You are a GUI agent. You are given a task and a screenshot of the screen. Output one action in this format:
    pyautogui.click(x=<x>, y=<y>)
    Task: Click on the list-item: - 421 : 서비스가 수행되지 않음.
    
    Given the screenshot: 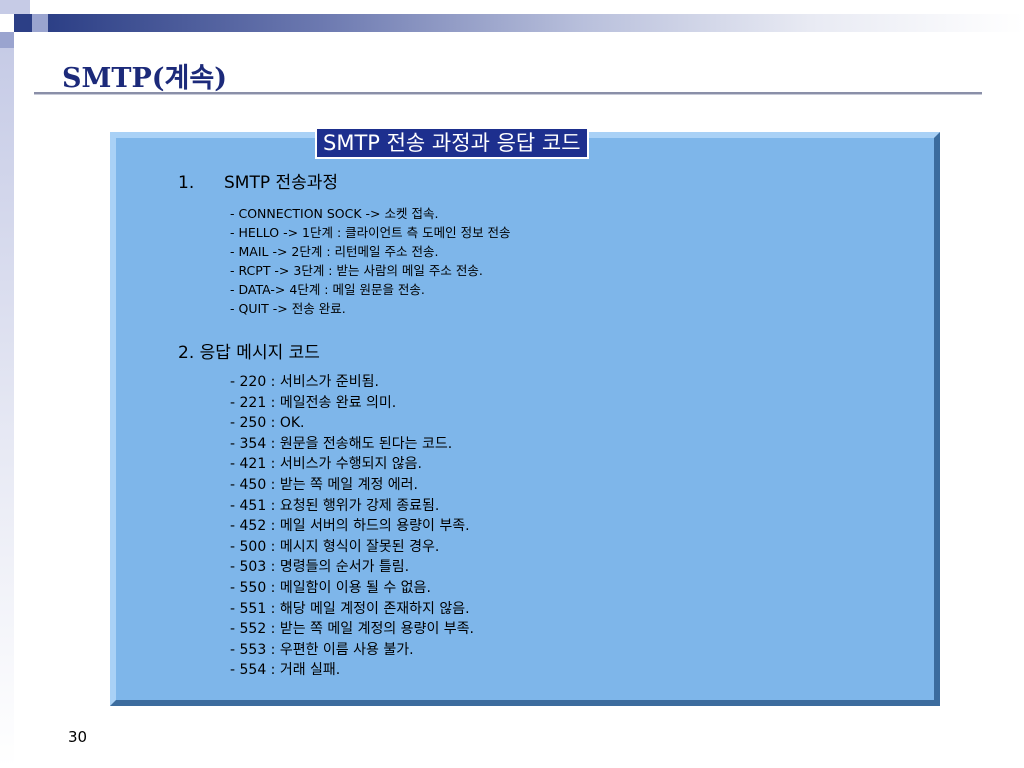 What is the action you would take?
    pyautogui.click(x=326, y=464)
    